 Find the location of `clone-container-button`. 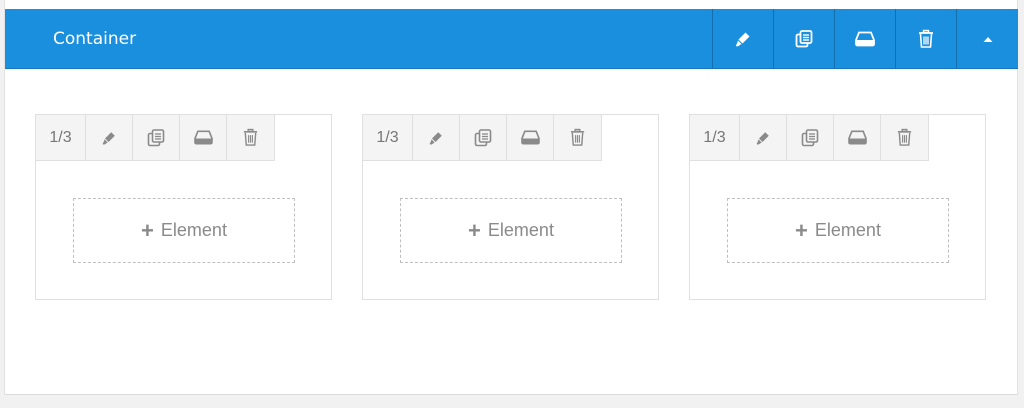

clone-container-button is located at coordinates (803, 39).